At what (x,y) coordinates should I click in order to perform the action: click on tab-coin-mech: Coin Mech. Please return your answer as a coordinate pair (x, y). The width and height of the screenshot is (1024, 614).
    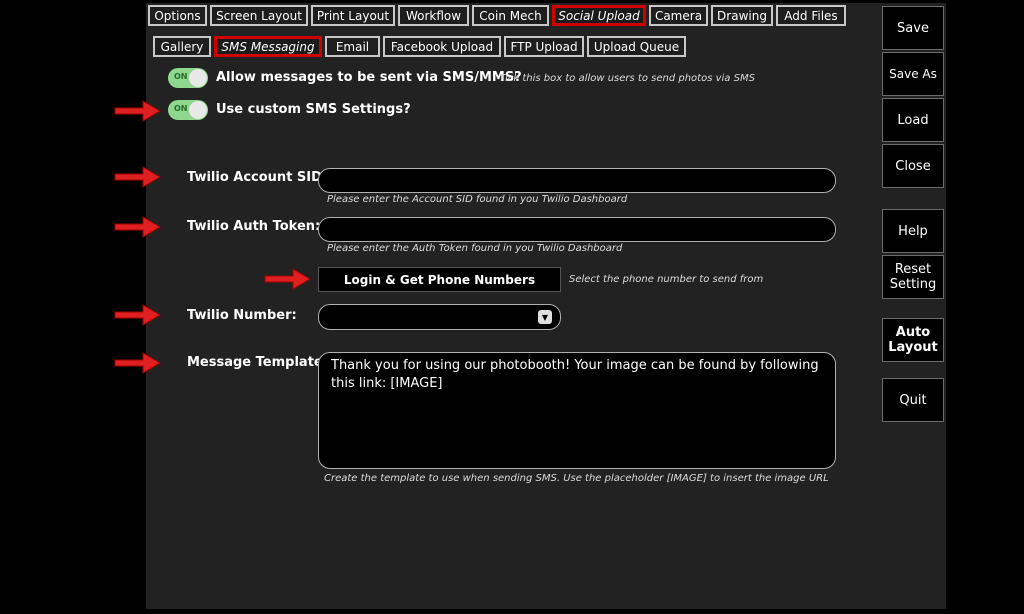
    Looking at the image, I should click on (510, 15).